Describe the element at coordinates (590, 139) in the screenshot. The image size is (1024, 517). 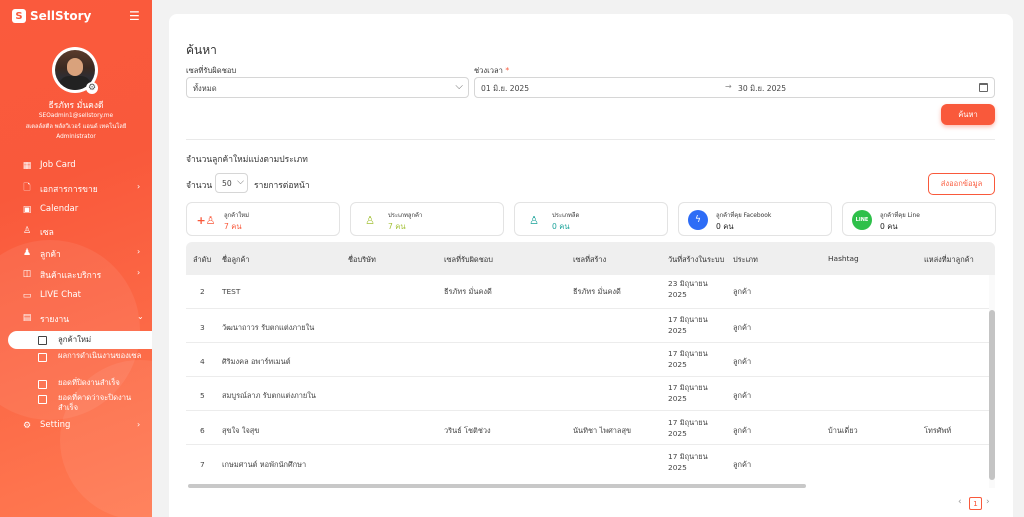
I see `divider` at that location.